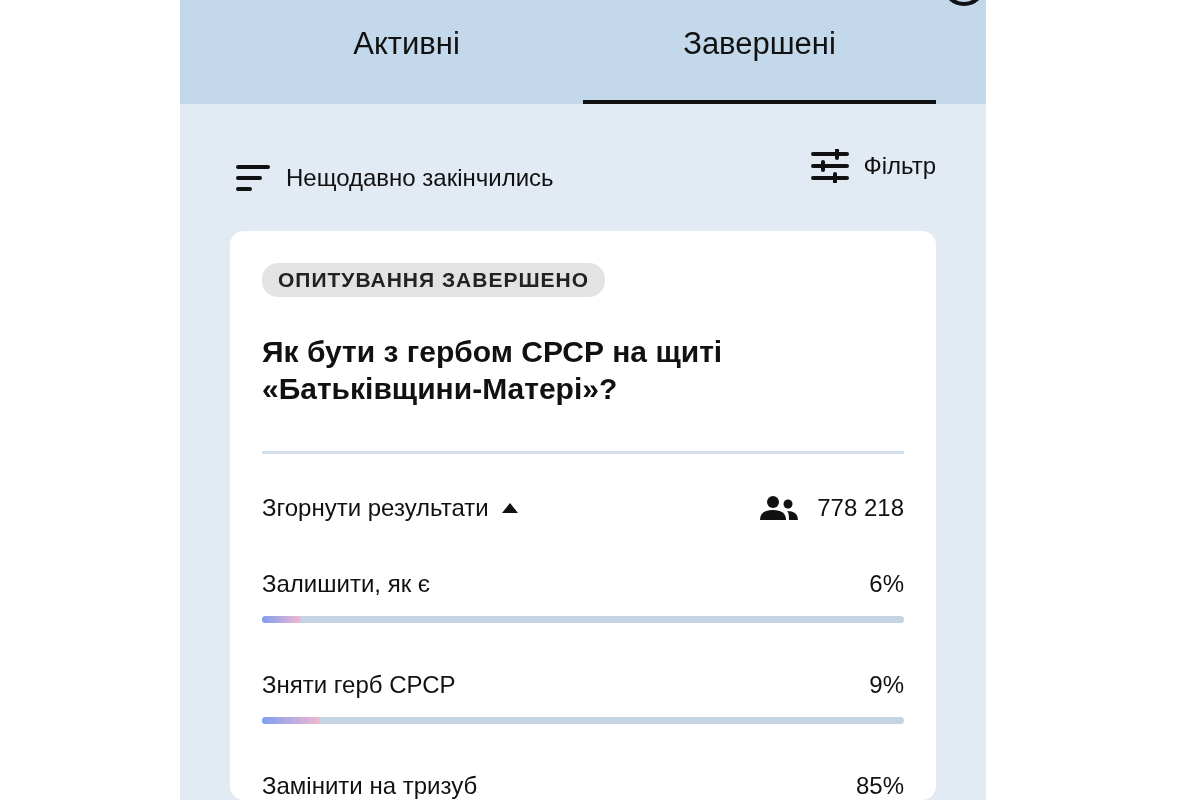  I want to click on status-badge: ОПИТУВАННЯ ЗАВЕРШЕНО, so click(434, 280).